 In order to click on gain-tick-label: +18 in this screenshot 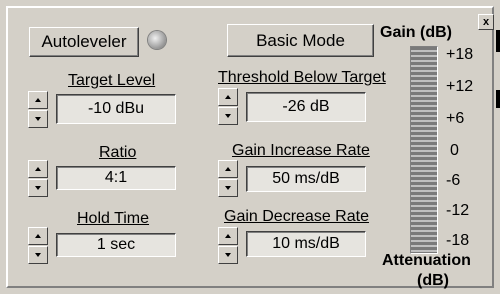, I will do `click(460, 54)`.